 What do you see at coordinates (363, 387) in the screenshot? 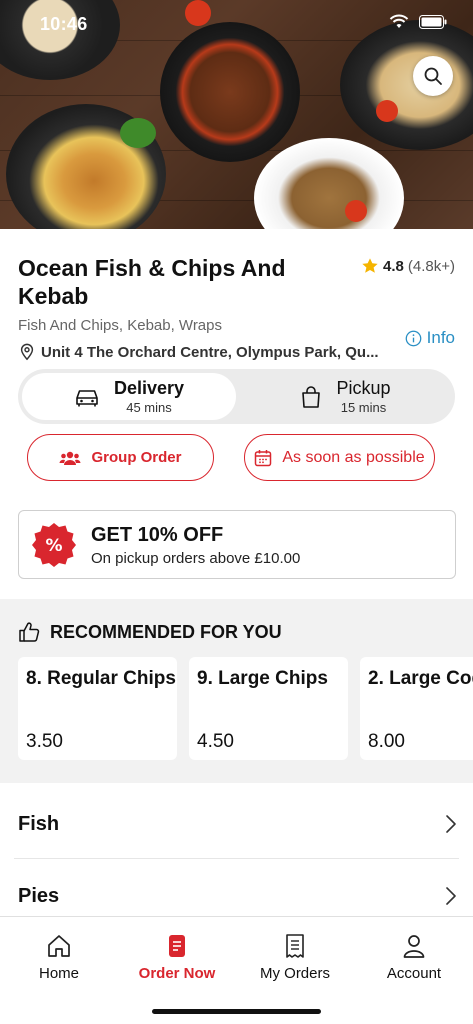
I see `pickup-label: Pickup` at bounding box center [363, 387].